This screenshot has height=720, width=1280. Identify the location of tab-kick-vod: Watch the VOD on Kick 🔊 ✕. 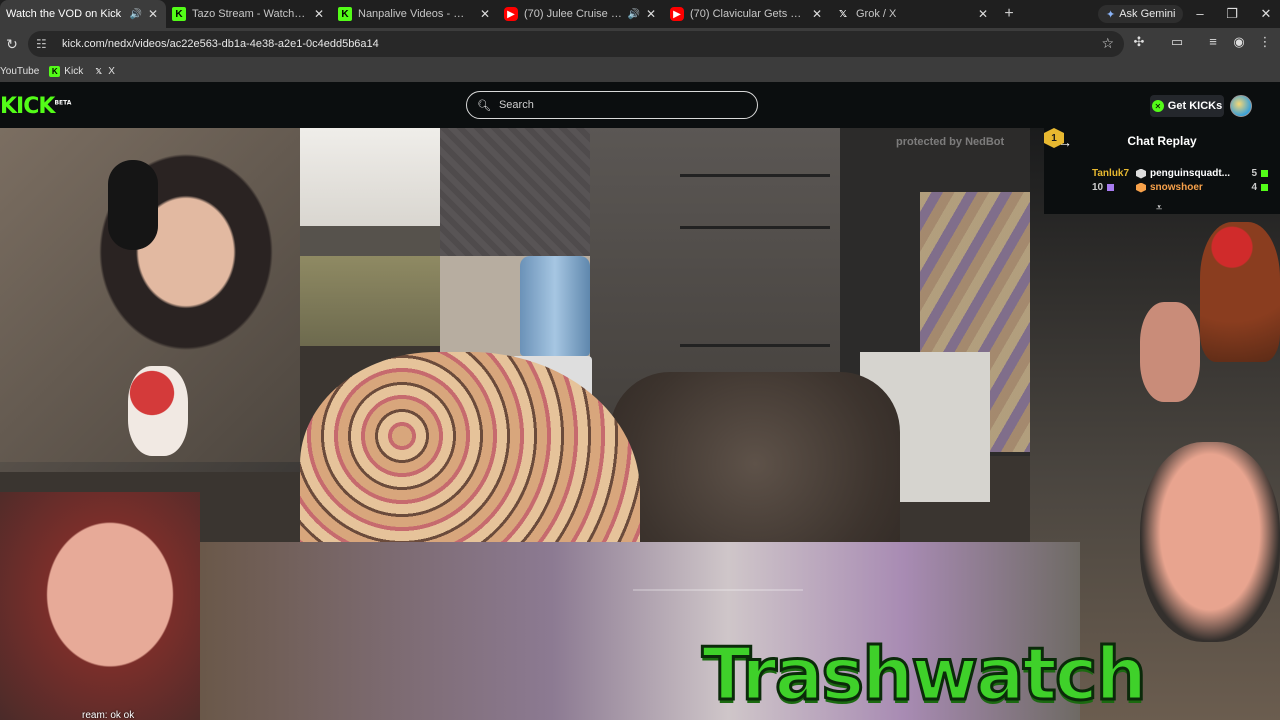
(83, 14).